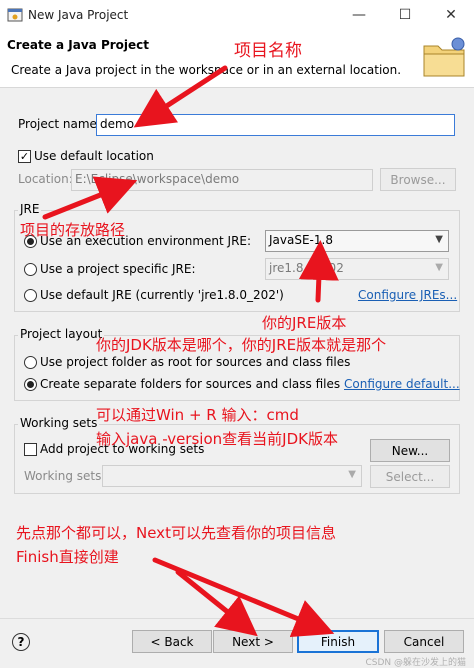 The image size is (474, 668). What do you see at coordinates (357, 241) in the screenshot?
I see `jre-env-select: JavaSE-1.8 ▼` at bounding box center [357, 241].